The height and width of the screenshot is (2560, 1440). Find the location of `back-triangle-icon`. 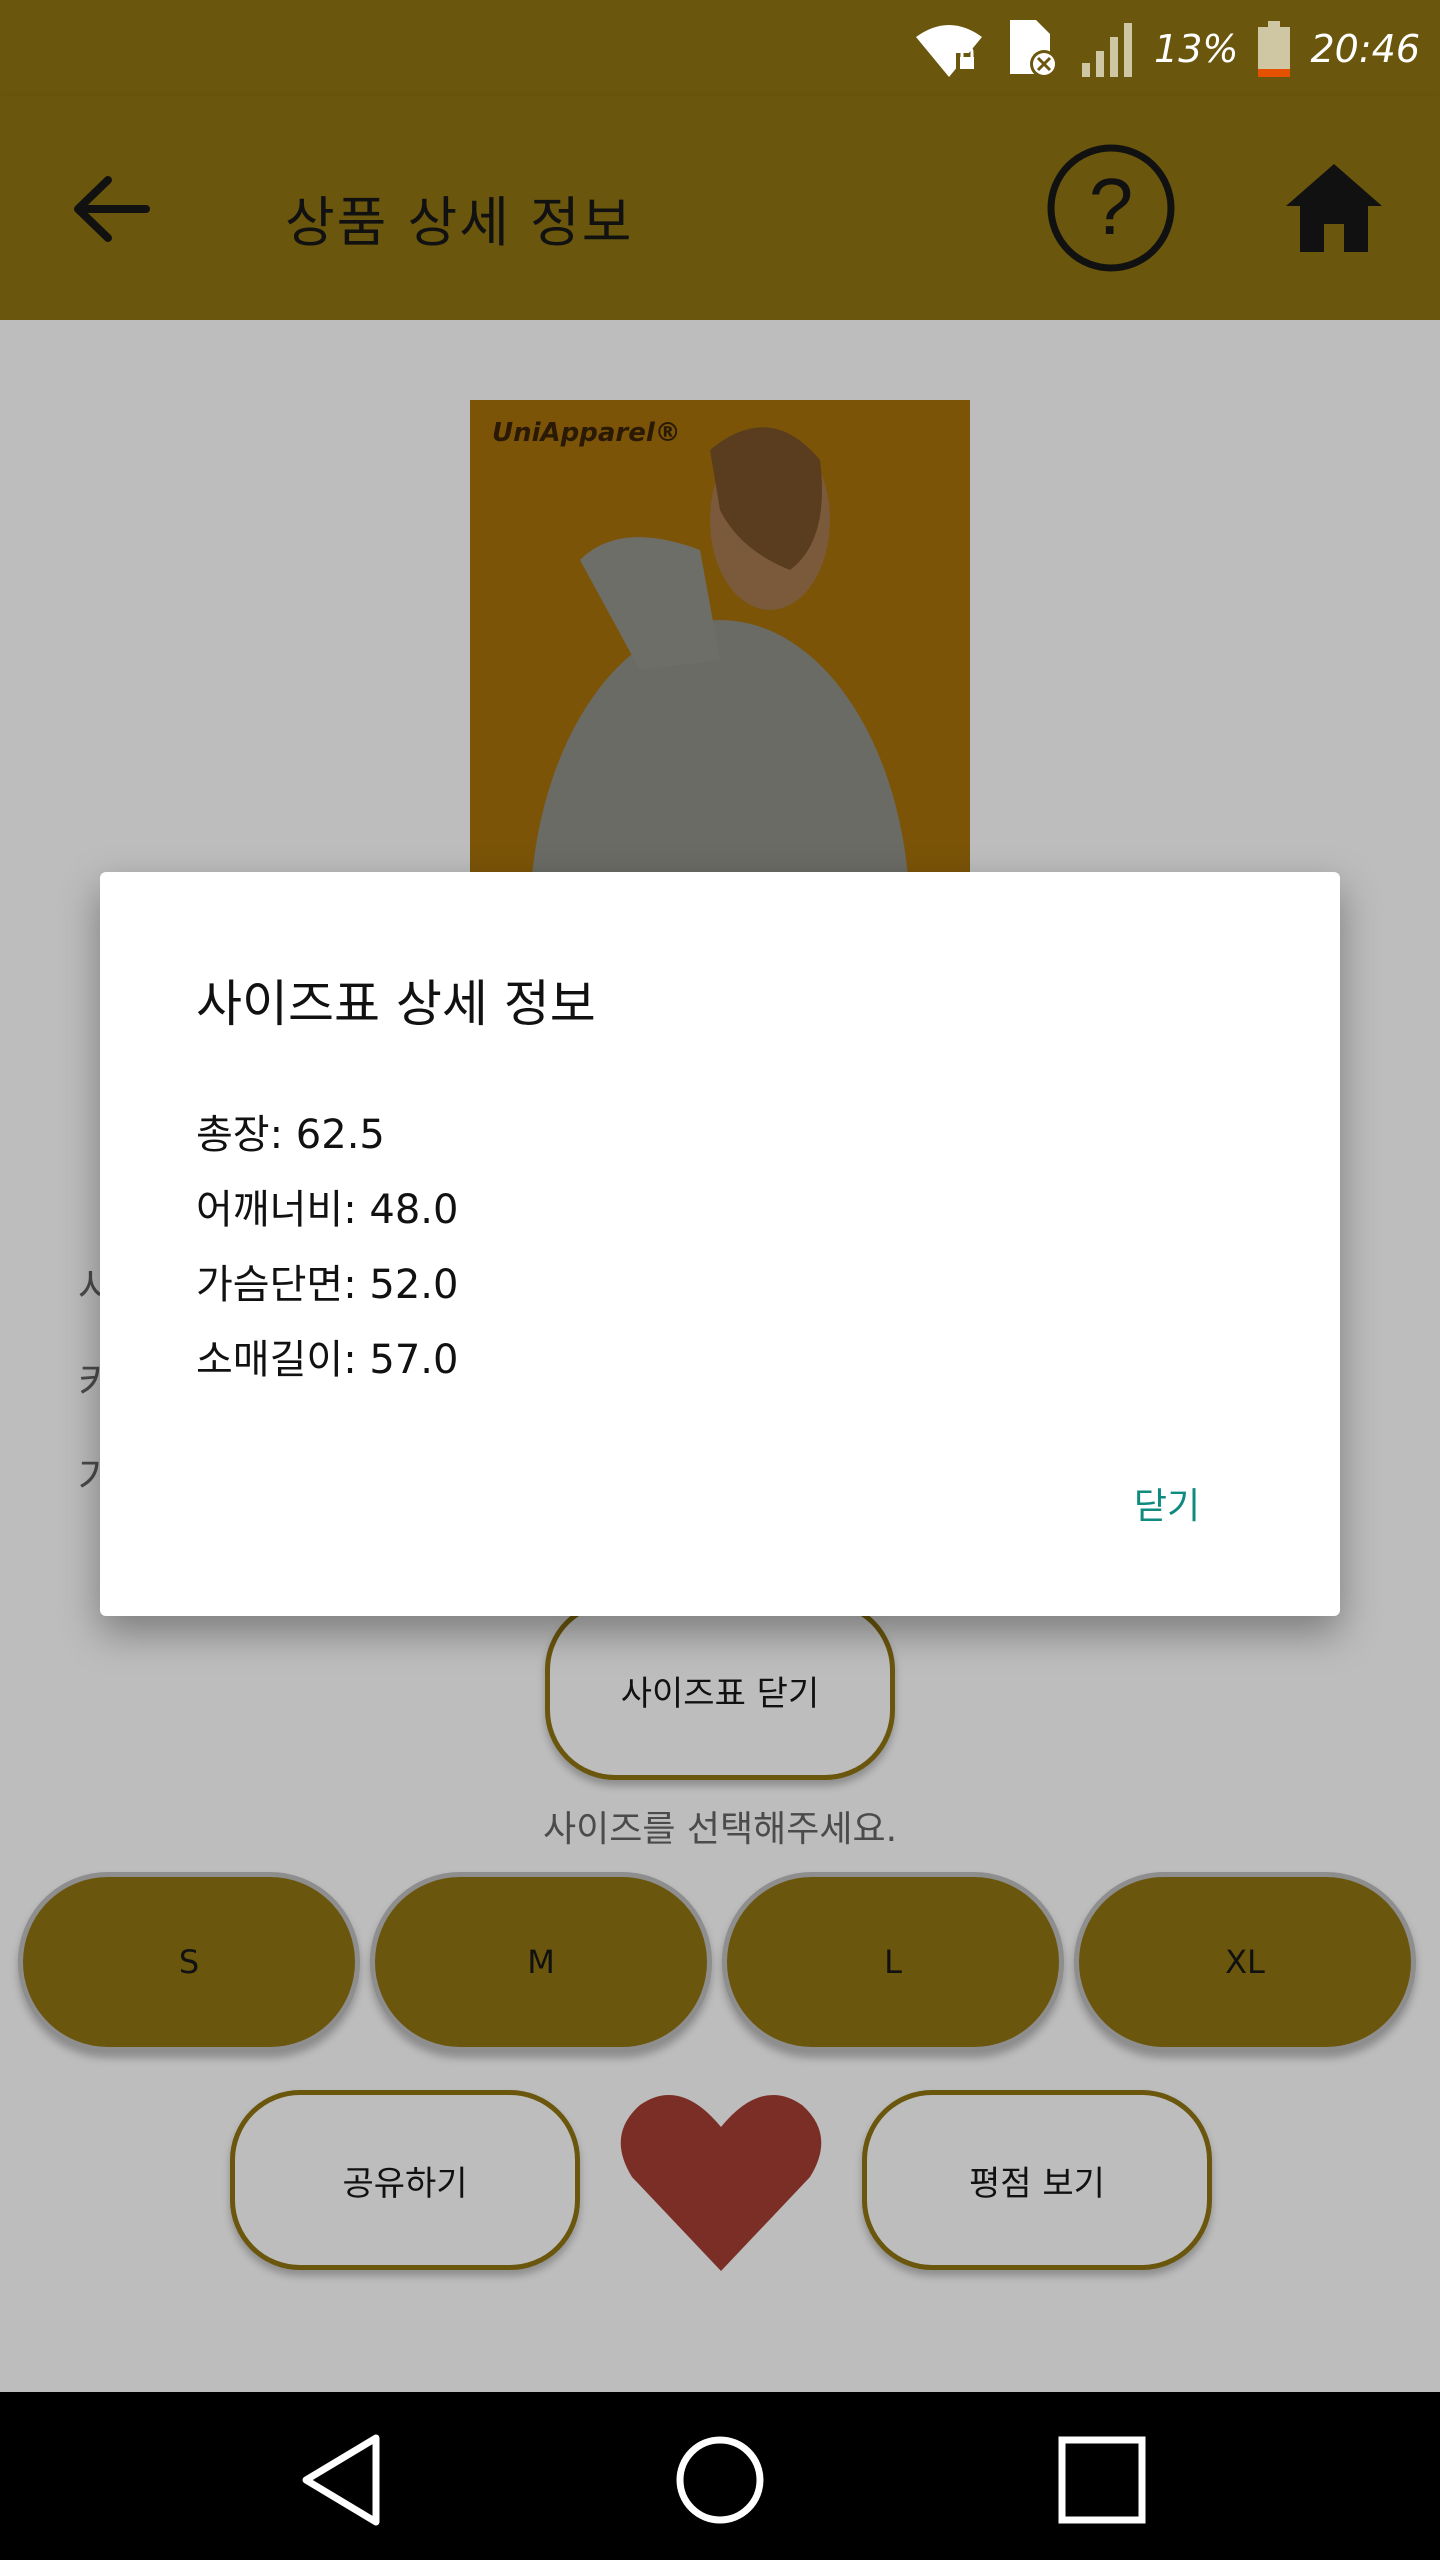

back-triangle-icon is located at coordinates (341, 2480).